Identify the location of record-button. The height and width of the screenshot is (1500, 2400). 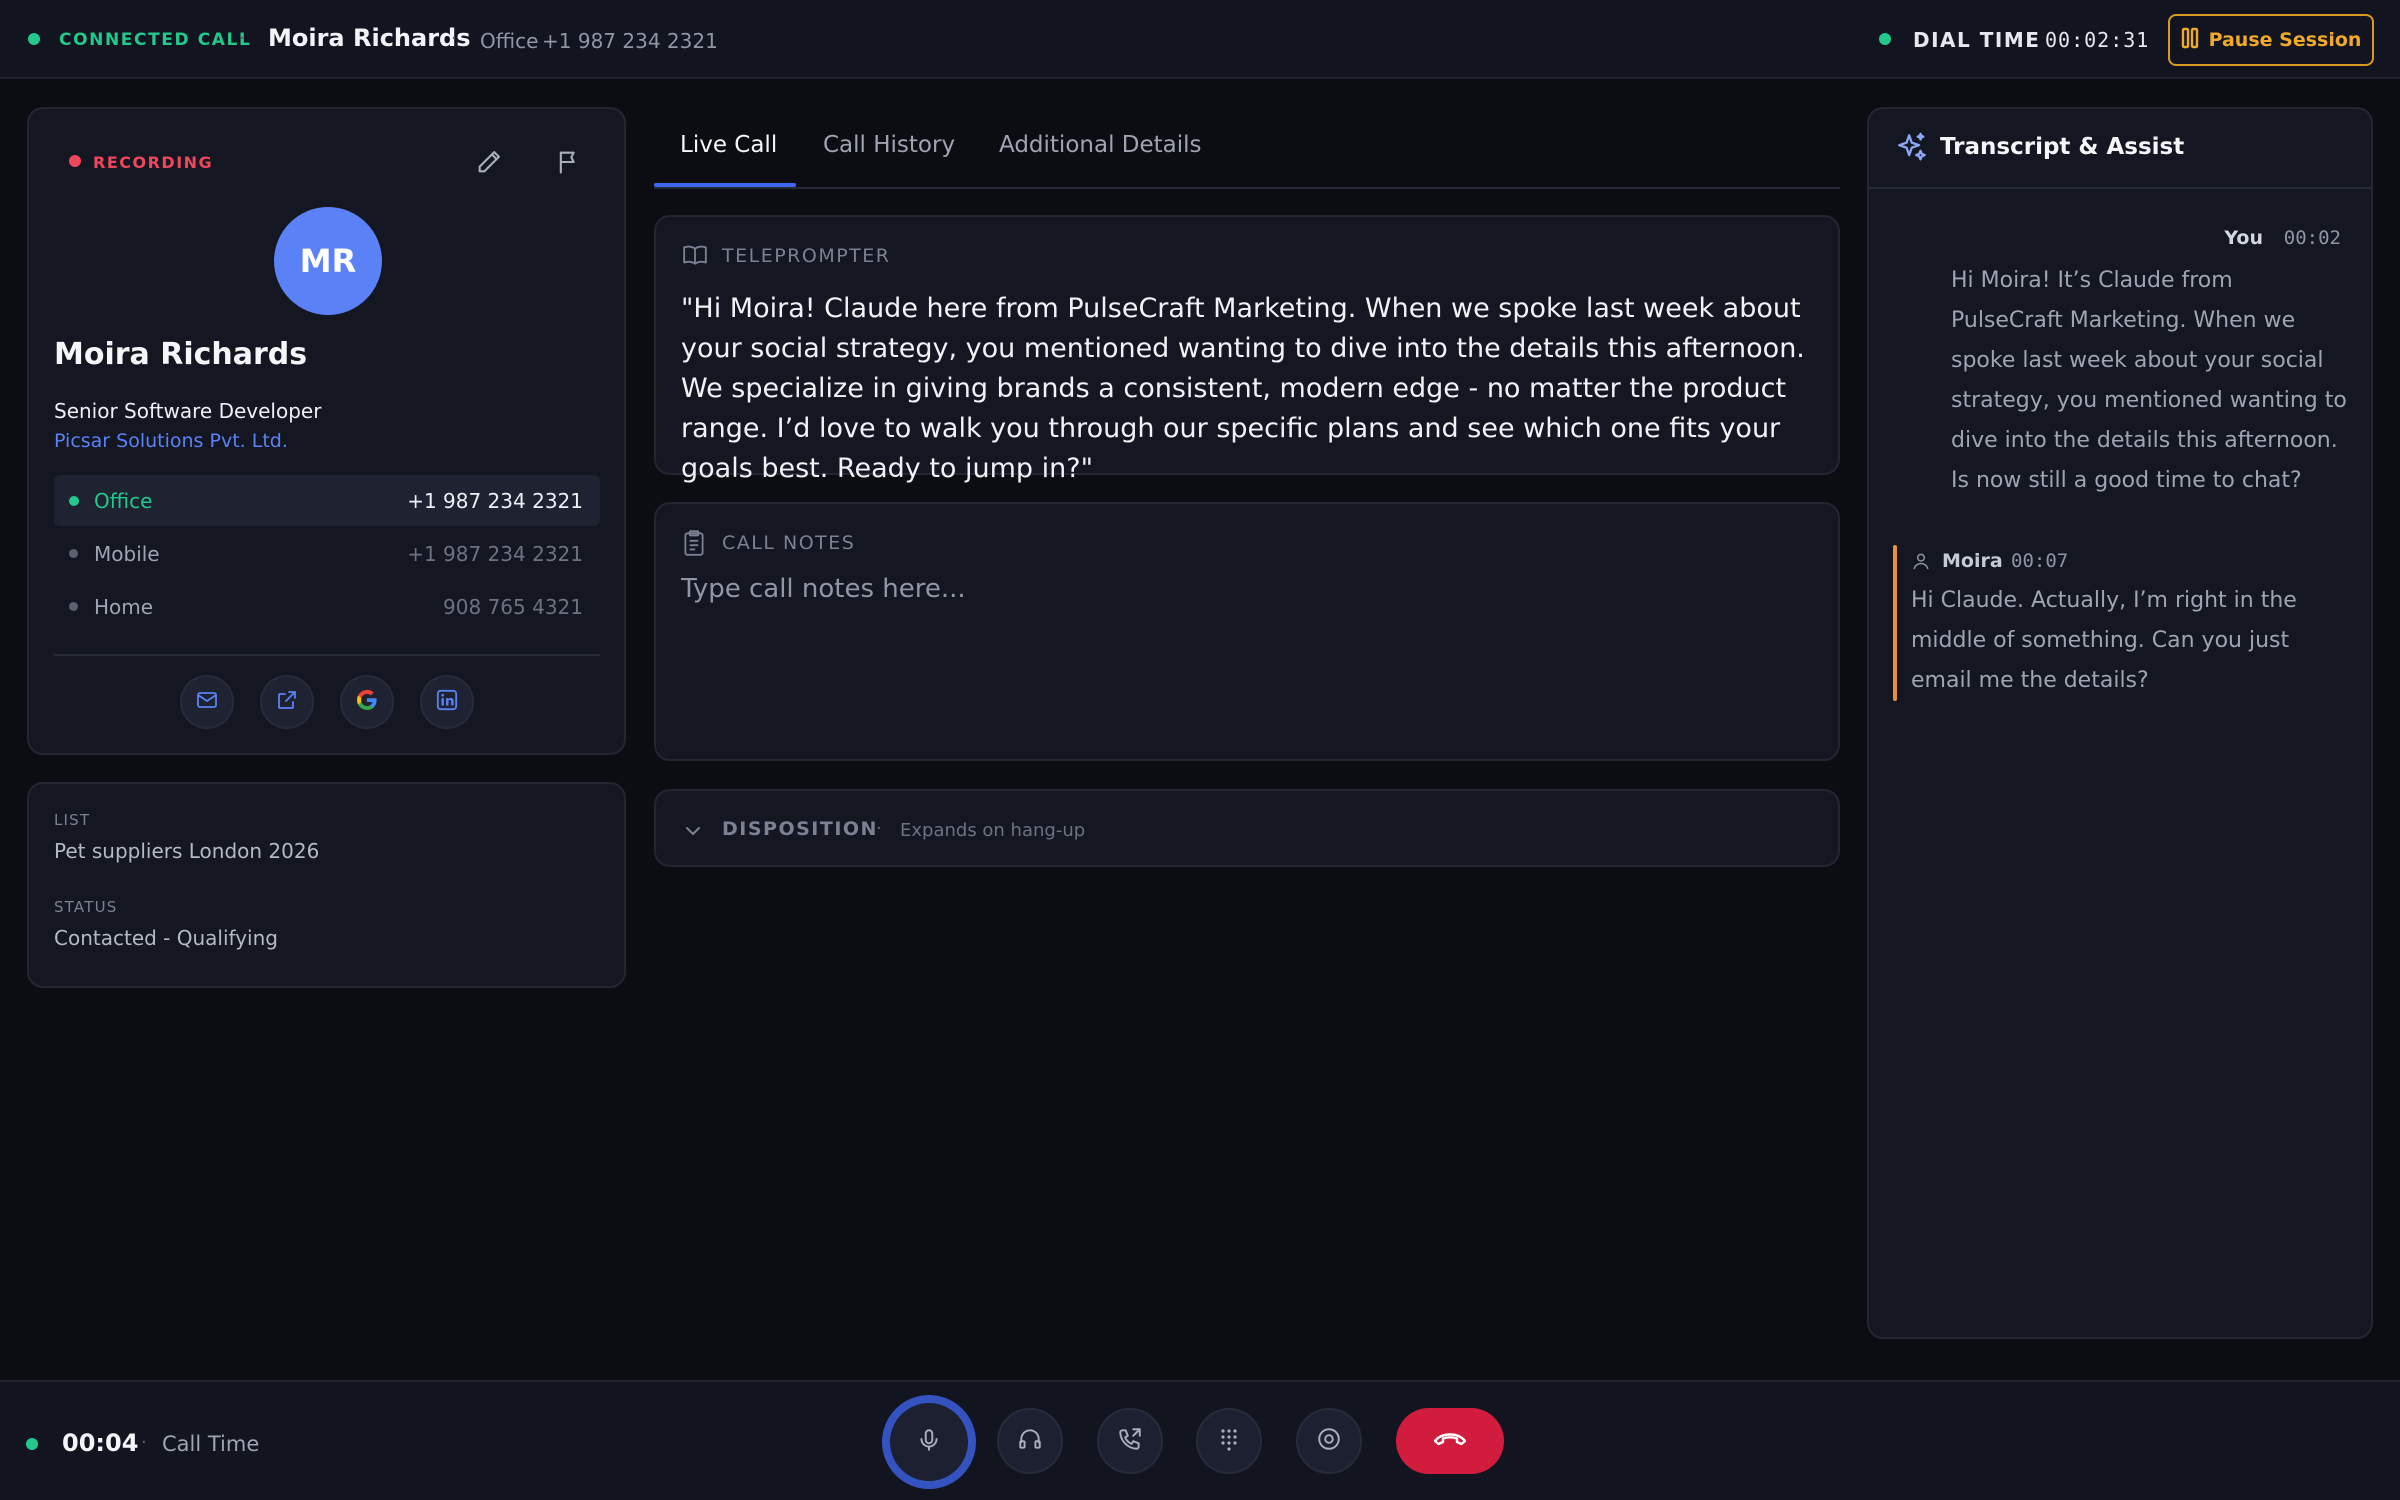
(1329, 1441).